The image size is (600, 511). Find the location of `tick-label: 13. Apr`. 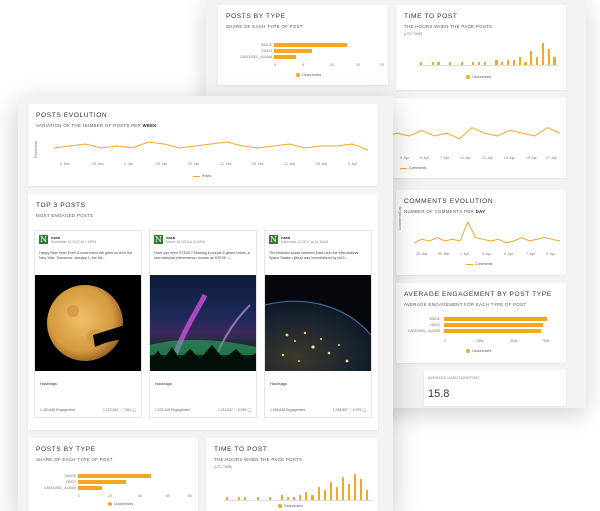

tick-label: 13. Apr is located at coordinates (509, 158).